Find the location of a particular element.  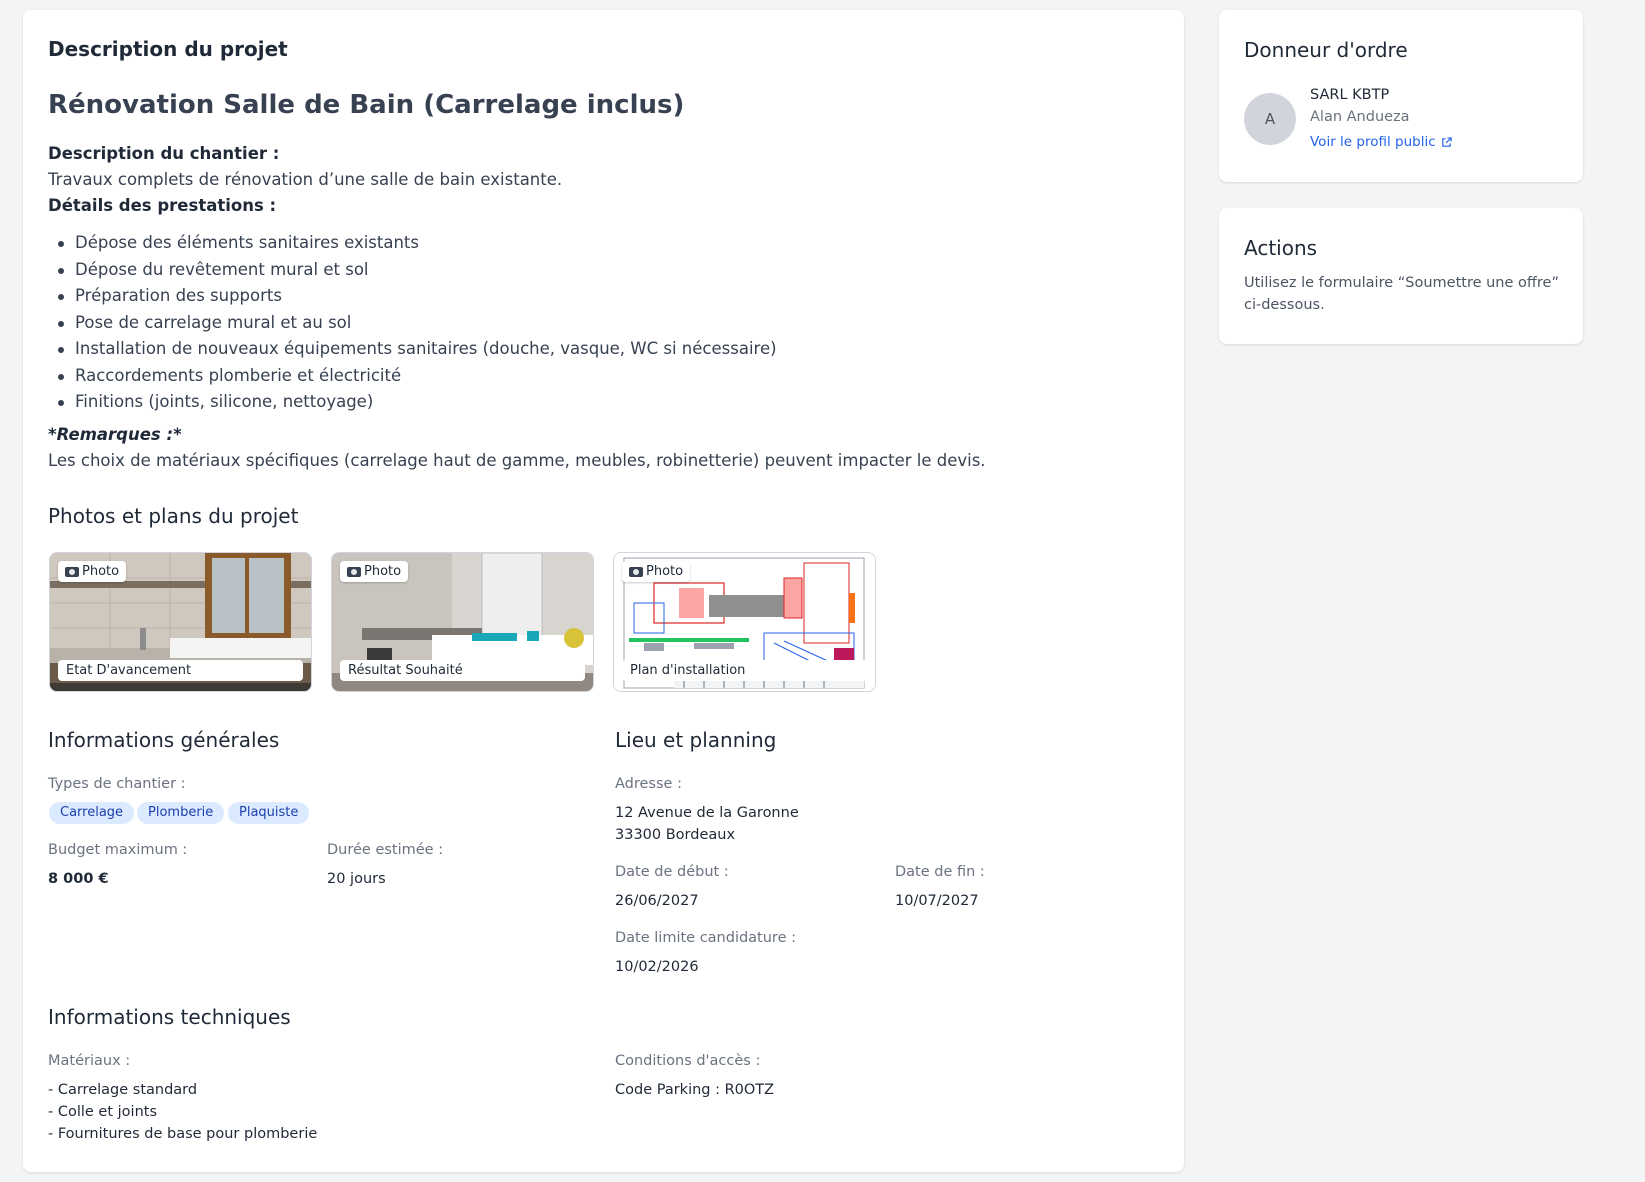

materiaux-item: - Colle et joints is located at coordinates (102, 1112).